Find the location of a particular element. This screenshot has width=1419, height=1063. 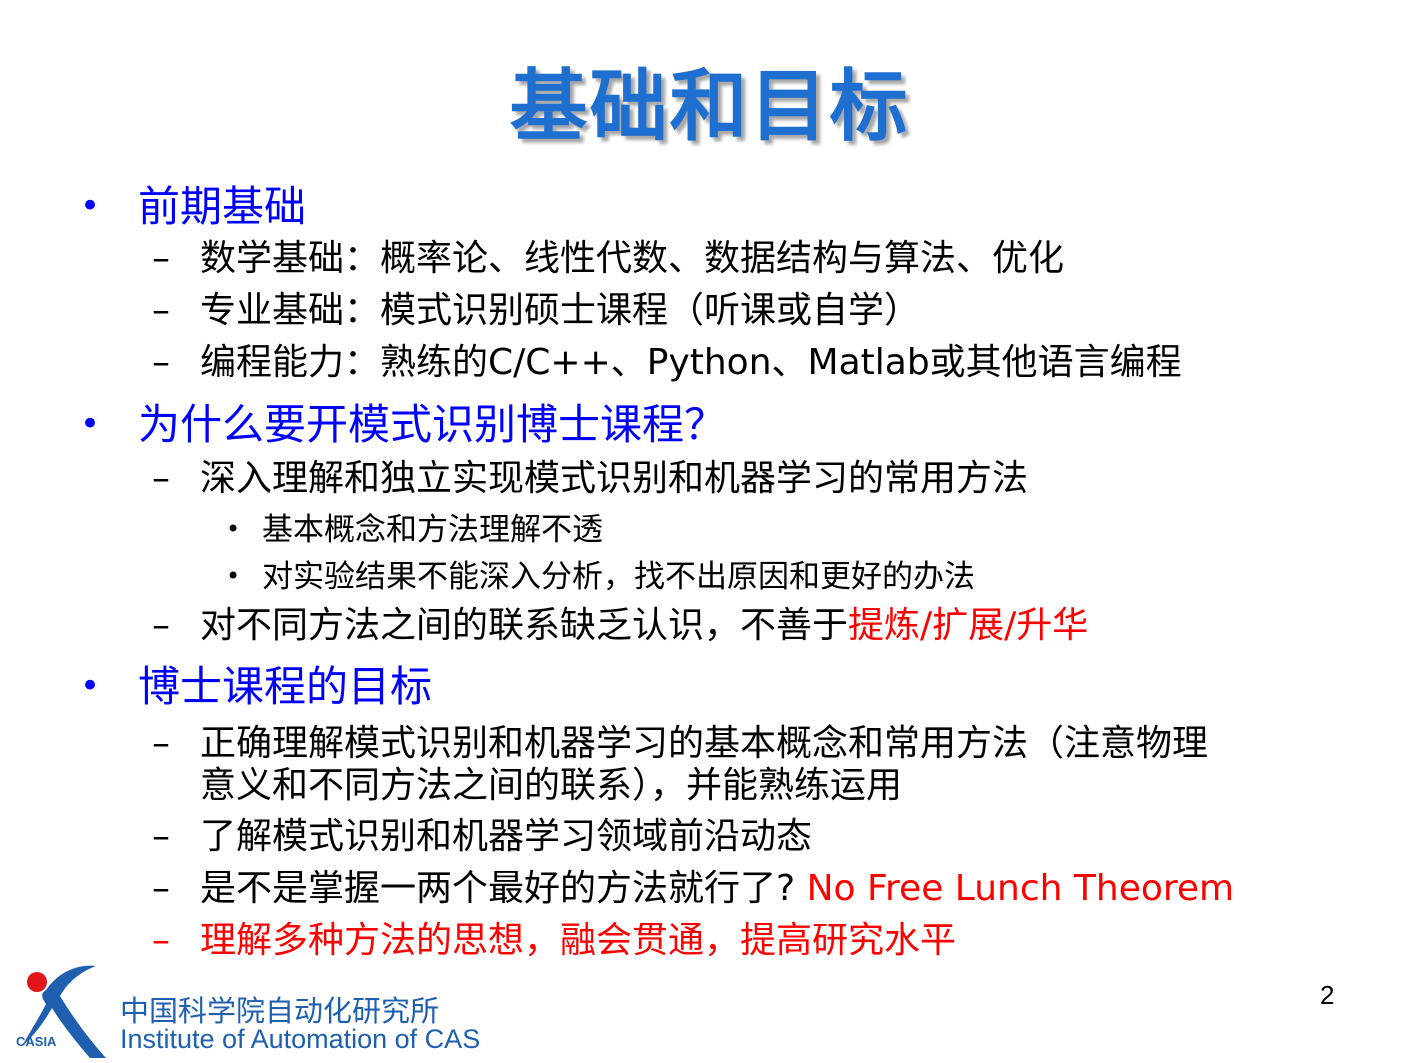

highlight-text: No Free Lunch Theorem is located at coordinates (1020, 888).